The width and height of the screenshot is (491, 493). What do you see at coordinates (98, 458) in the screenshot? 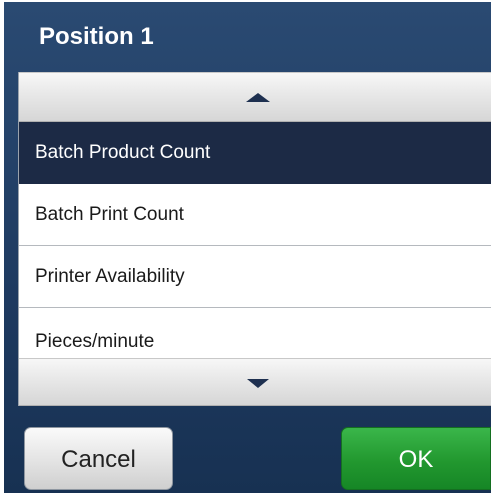
I see `cancel-button: Cancel` at bounding box center [98, 458].